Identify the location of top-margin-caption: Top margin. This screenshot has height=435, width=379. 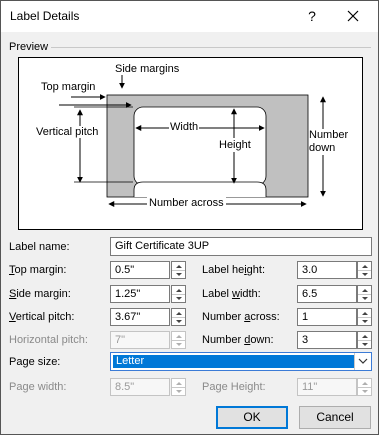
(68, 87).